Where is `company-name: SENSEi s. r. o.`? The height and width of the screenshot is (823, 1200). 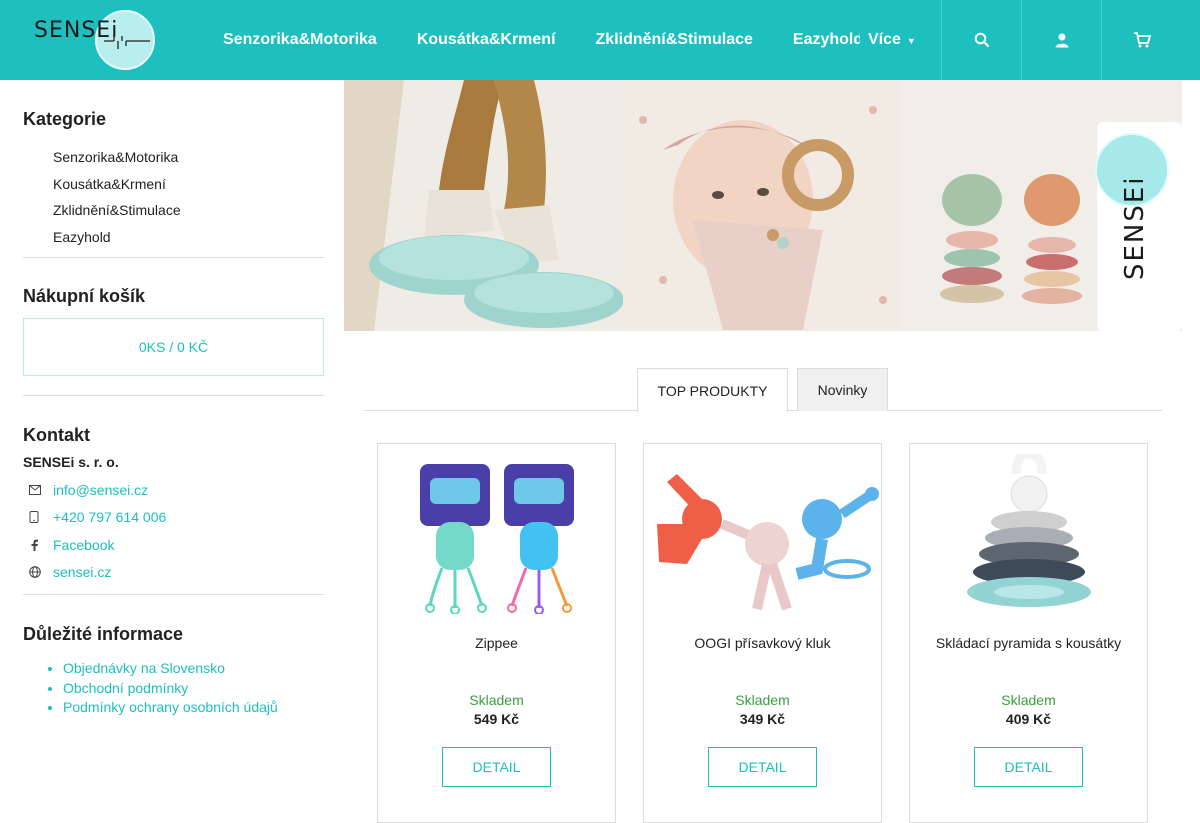
company-name: SENSEi s. r. o. is located at coordinates (71, 462).